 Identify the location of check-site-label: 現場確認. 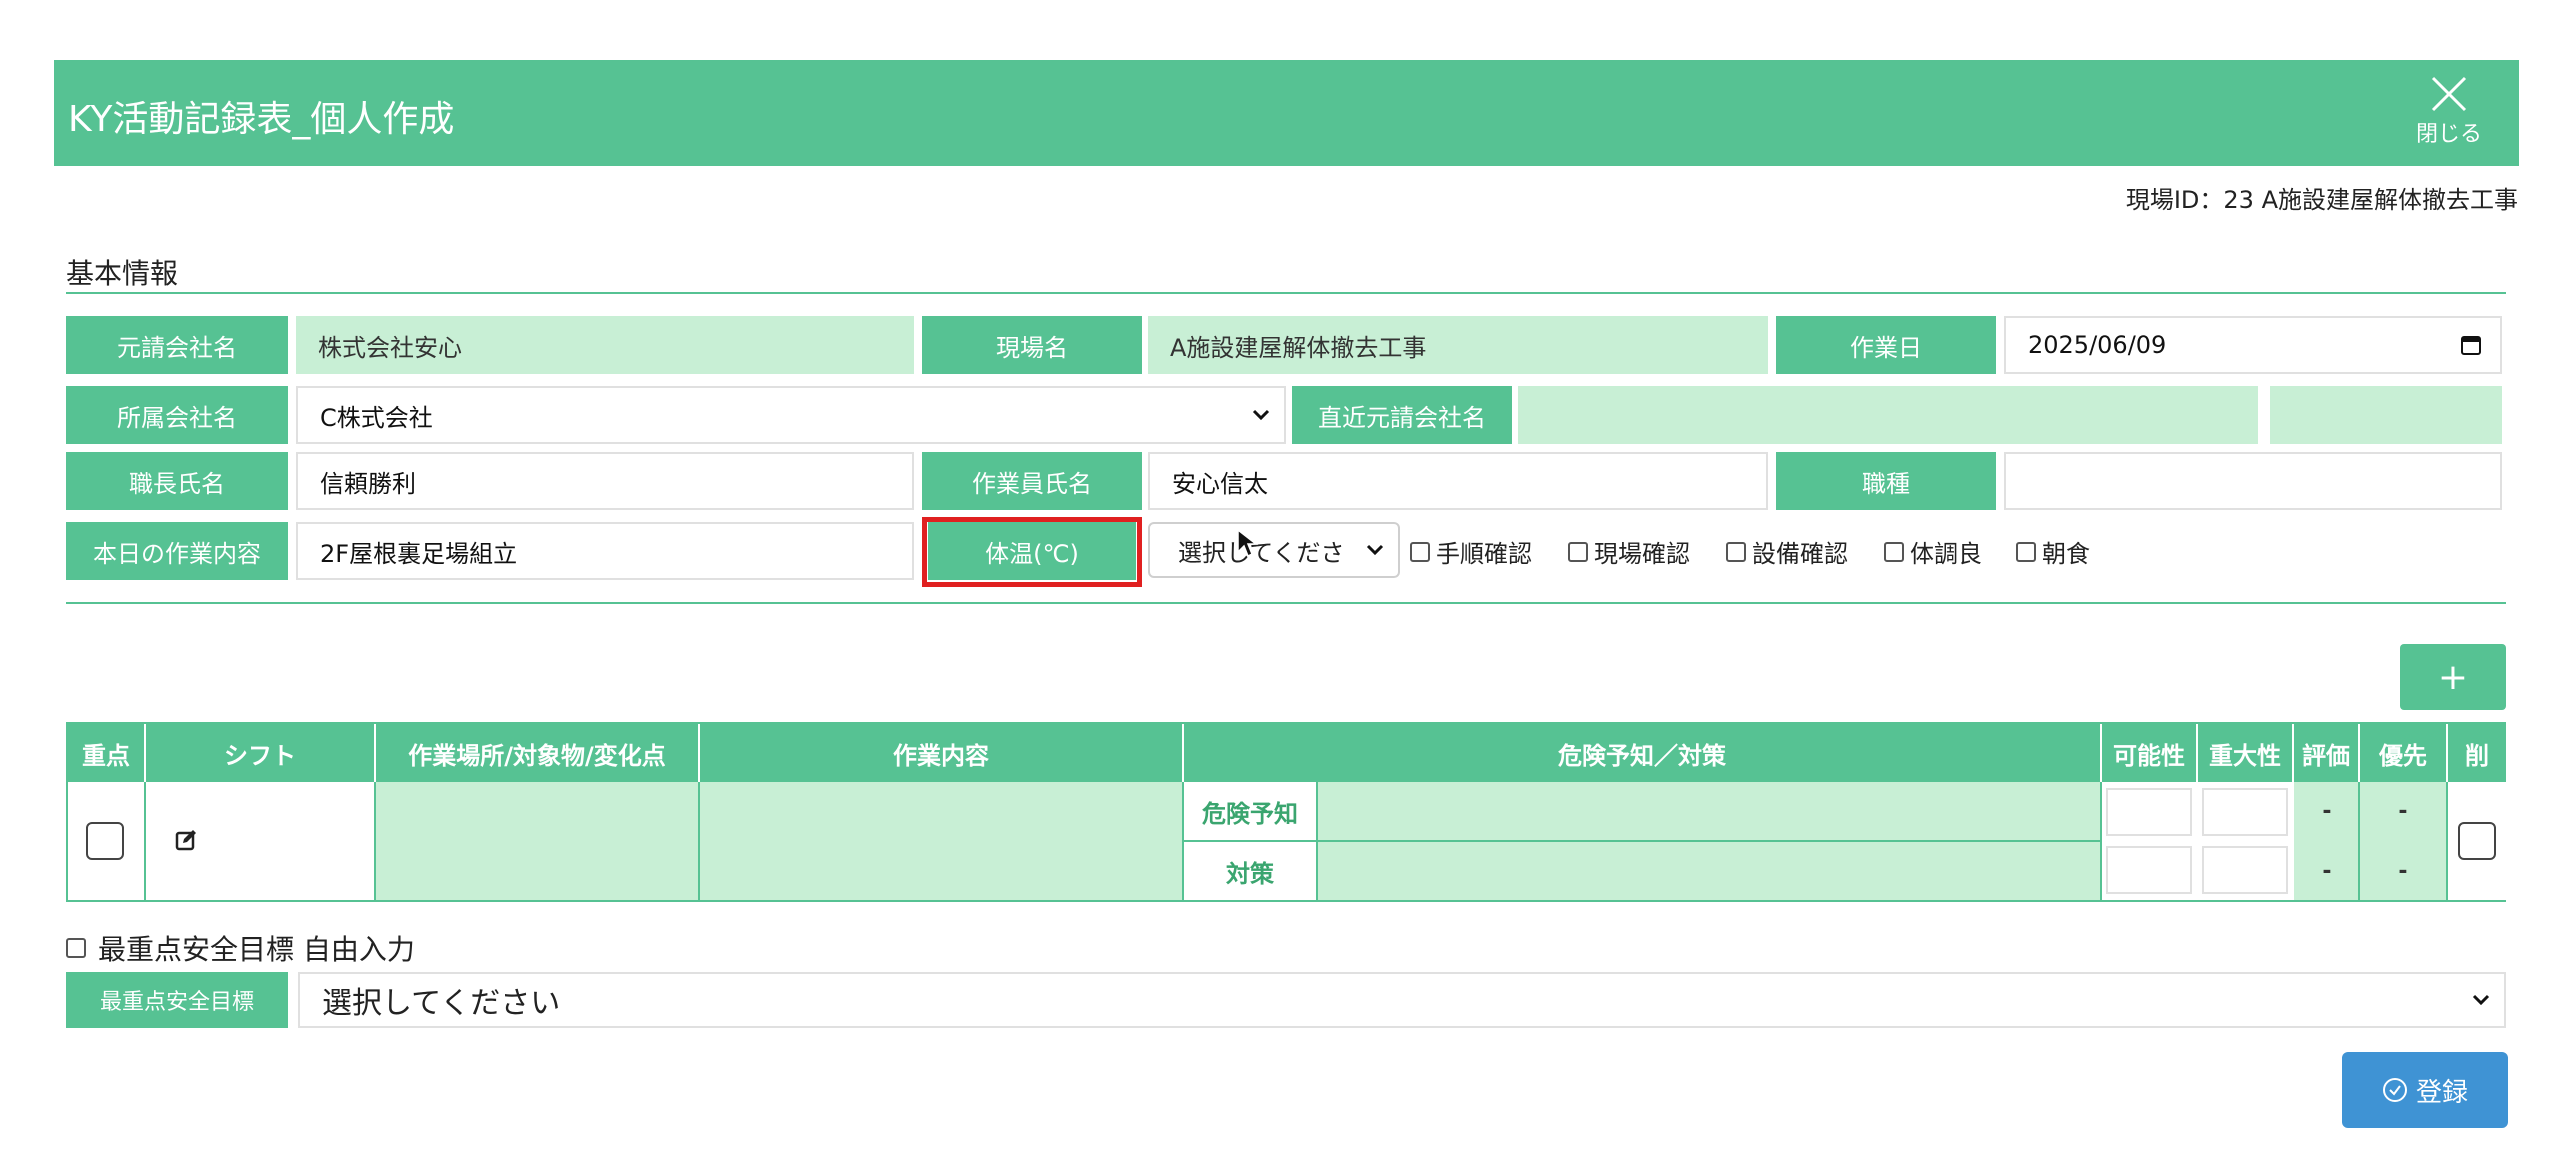
(1642, 554).